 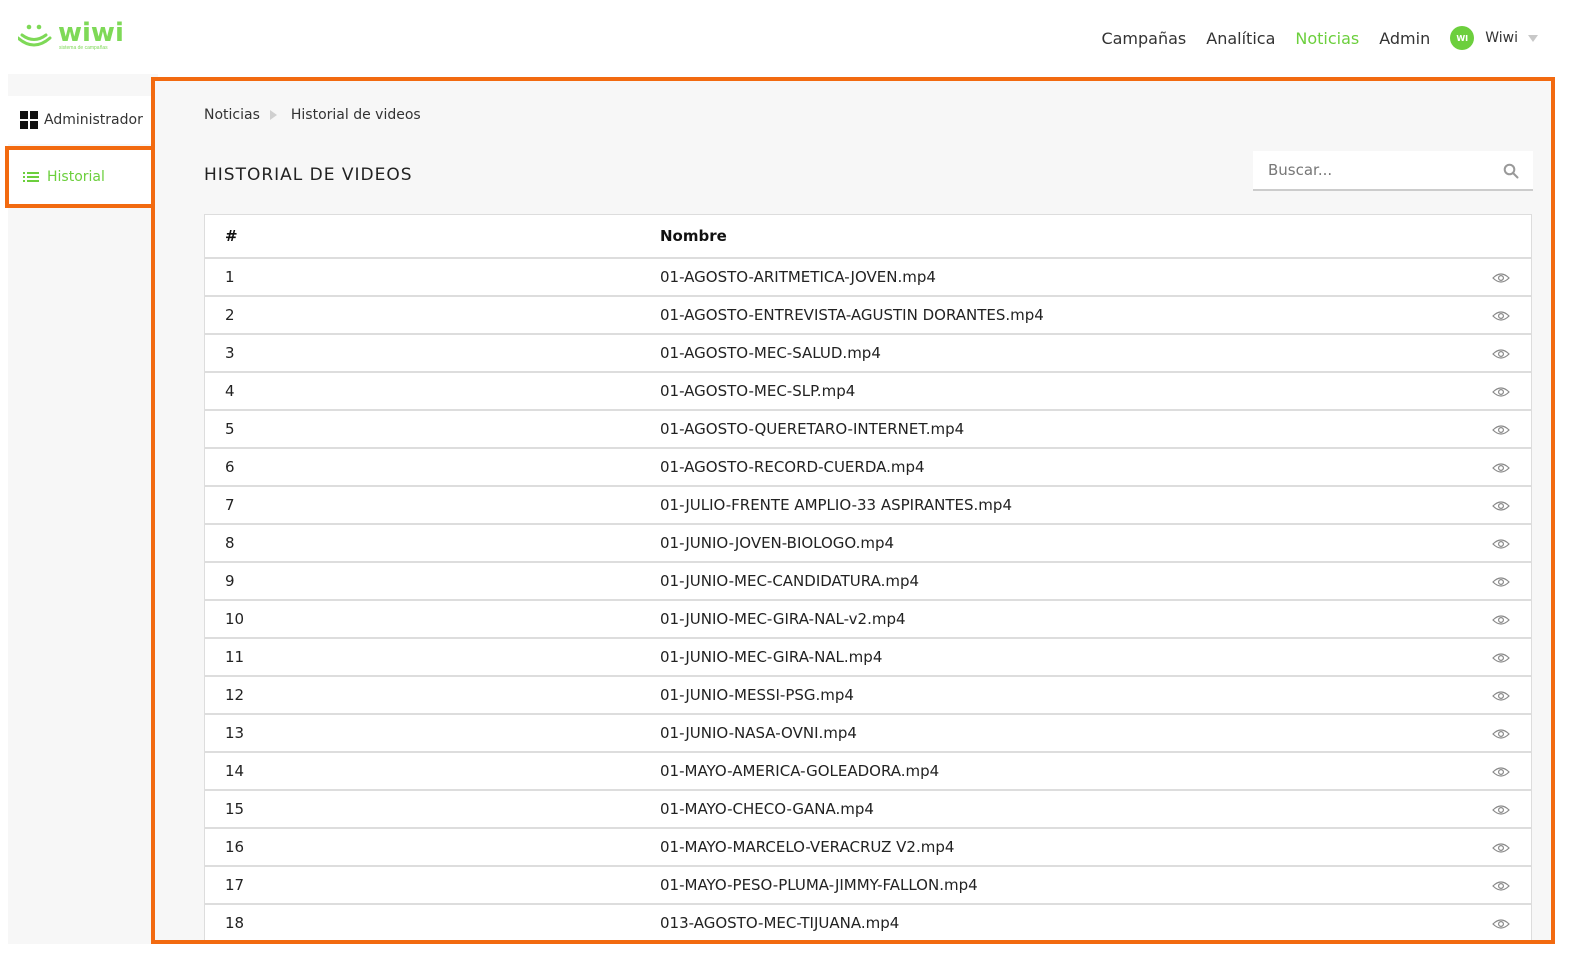 What do you see at coordinates (432, 733) in the screenshot?
I see `row-number: 13` at bounding box center [432, 733].